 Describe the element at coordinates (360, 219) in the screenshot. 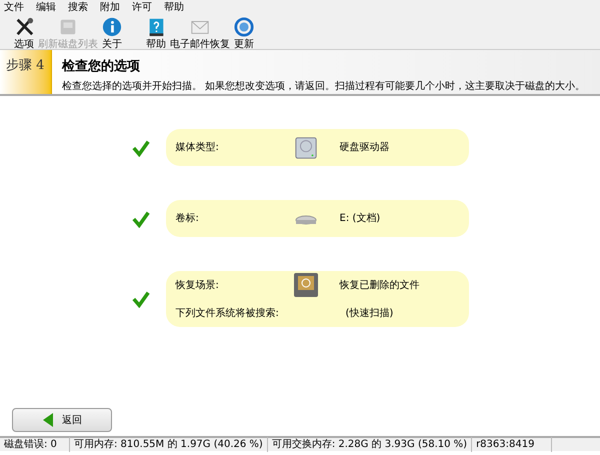

I see `option-value: E: (文档)` at that location.